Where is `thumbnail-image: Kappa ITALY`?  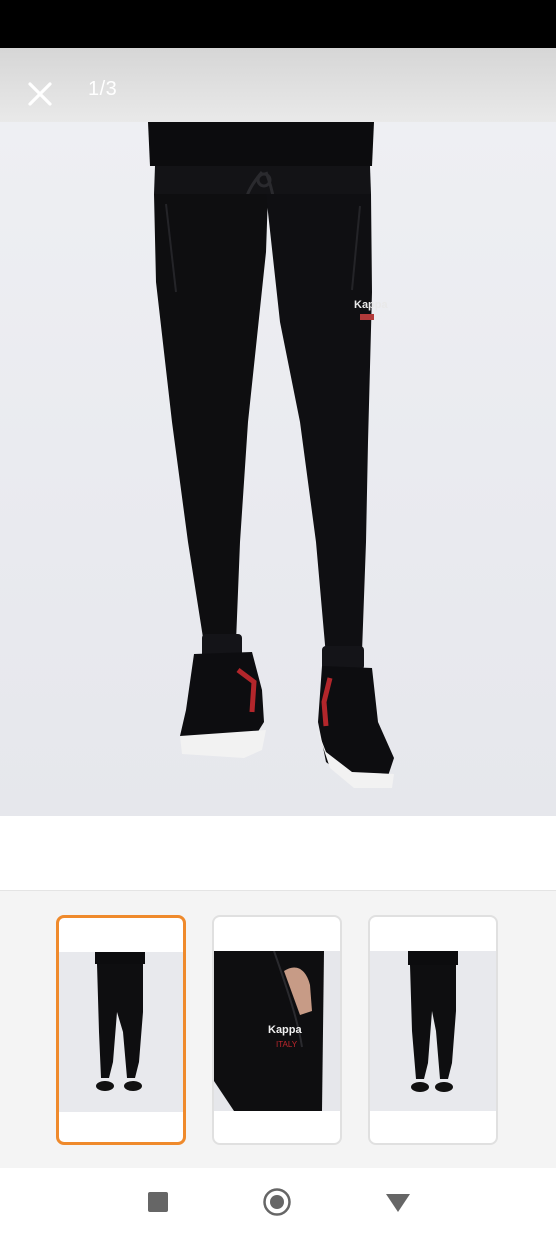 thumbnail-image: Kappa ITALY is located at coordinates (277, 1030).